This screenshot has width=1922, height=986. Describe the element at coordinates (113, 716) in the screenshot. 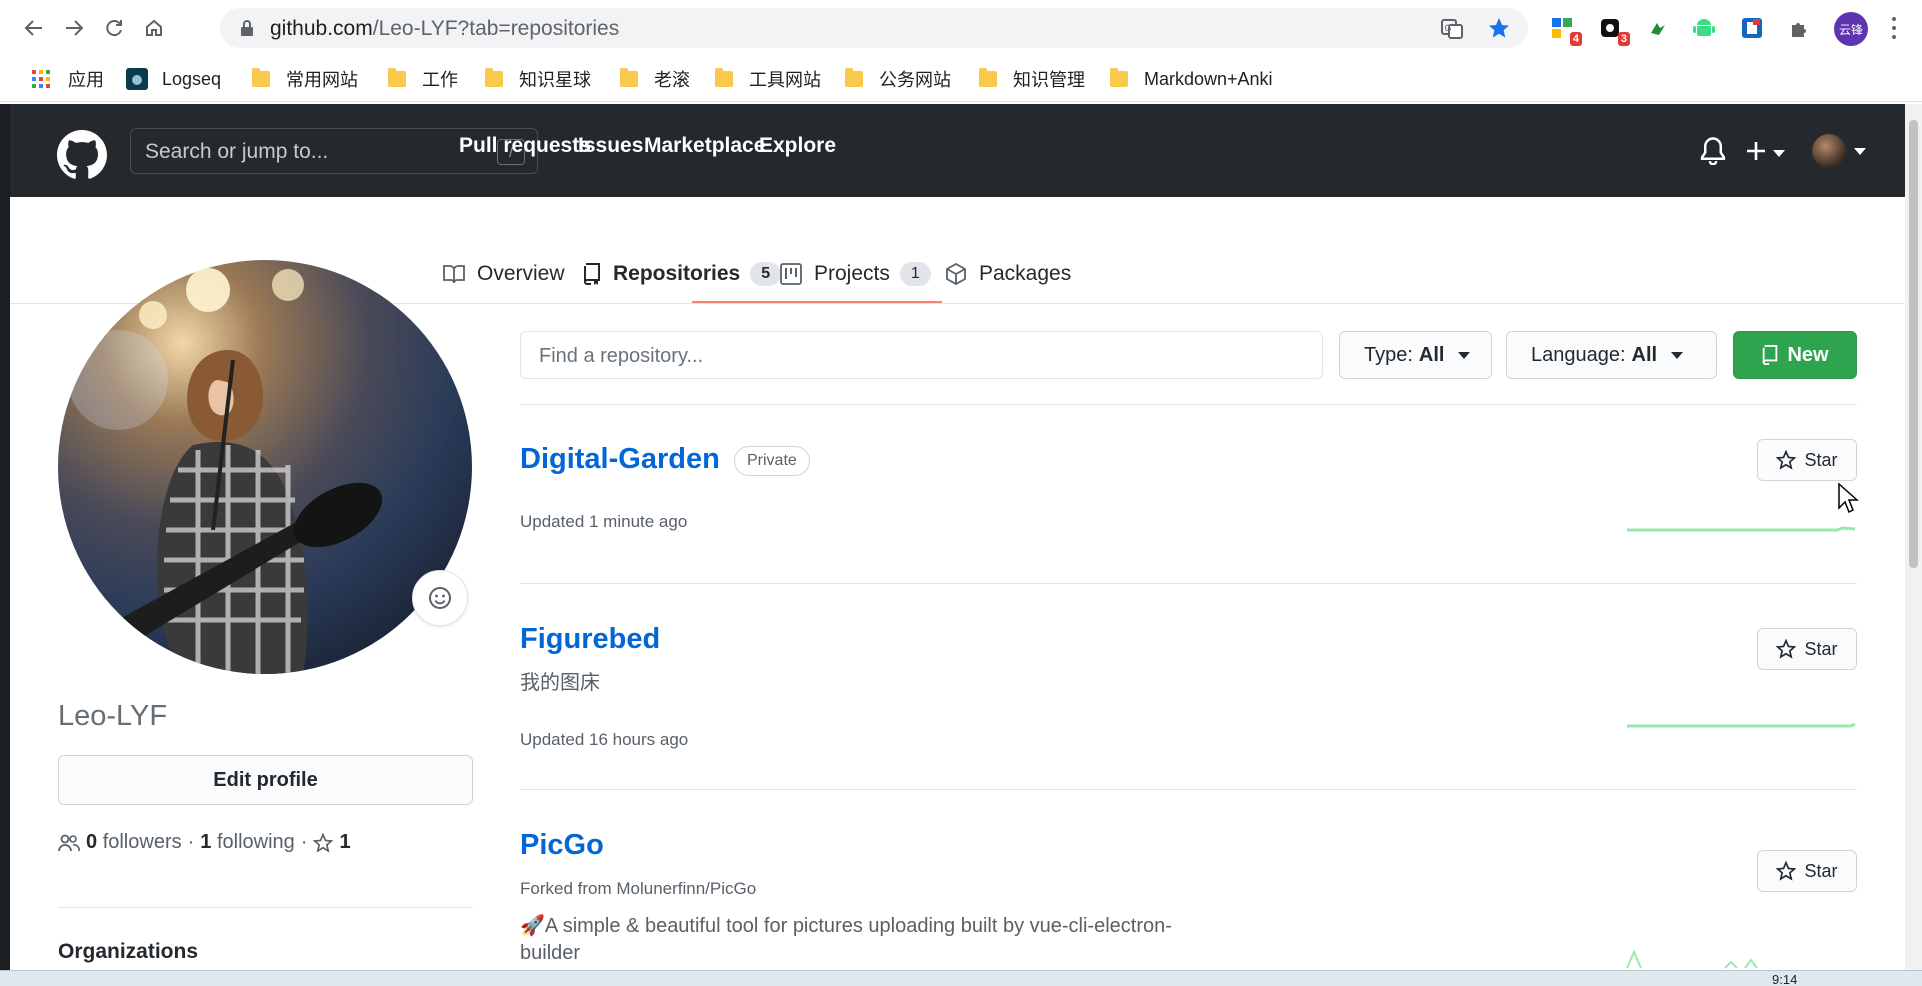

I see `profile-username: Leo-LYF` at that location.